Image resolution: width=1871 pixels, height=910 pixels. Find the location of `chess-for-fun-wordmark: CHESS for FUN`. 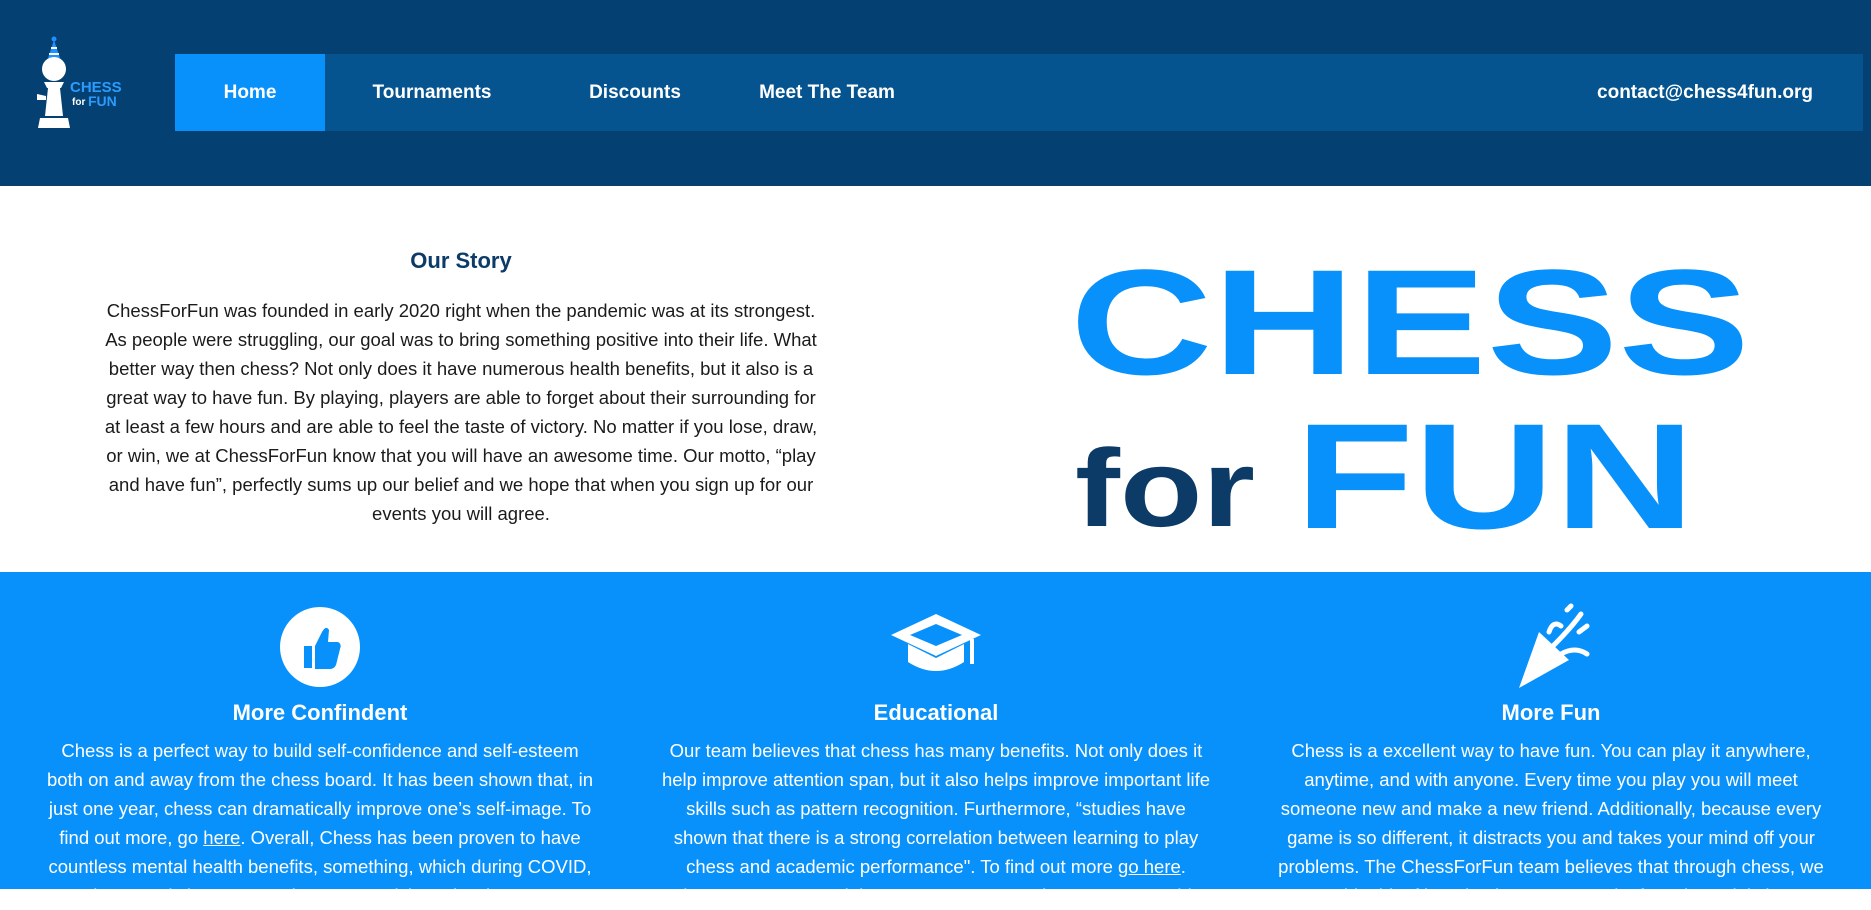

chess-for-fun-wordmark: CHESS for FUN is located at coordinates (1410, 396).